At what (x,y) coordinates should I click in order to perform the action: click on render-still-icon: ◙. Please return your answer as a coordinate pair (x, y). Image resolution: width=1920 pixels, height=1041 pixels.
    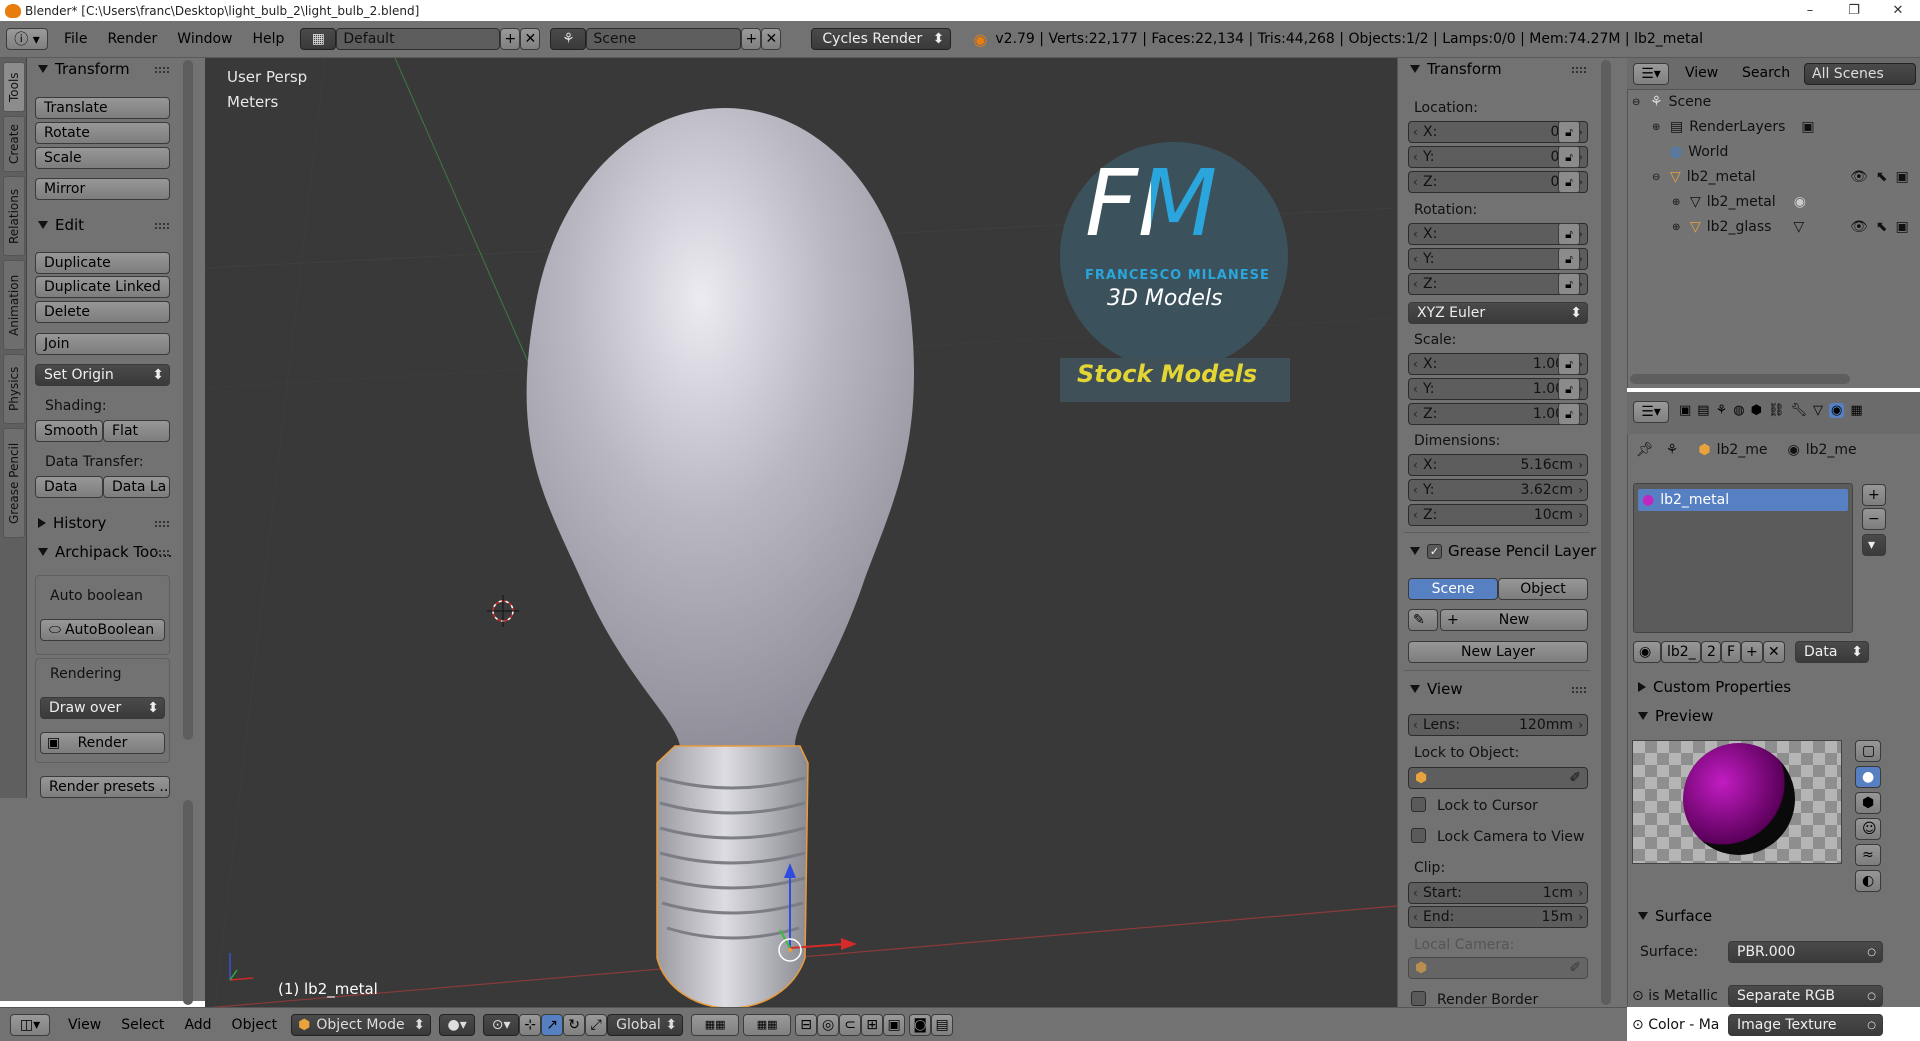
    Looking at the image, I should click on (920, 1024).